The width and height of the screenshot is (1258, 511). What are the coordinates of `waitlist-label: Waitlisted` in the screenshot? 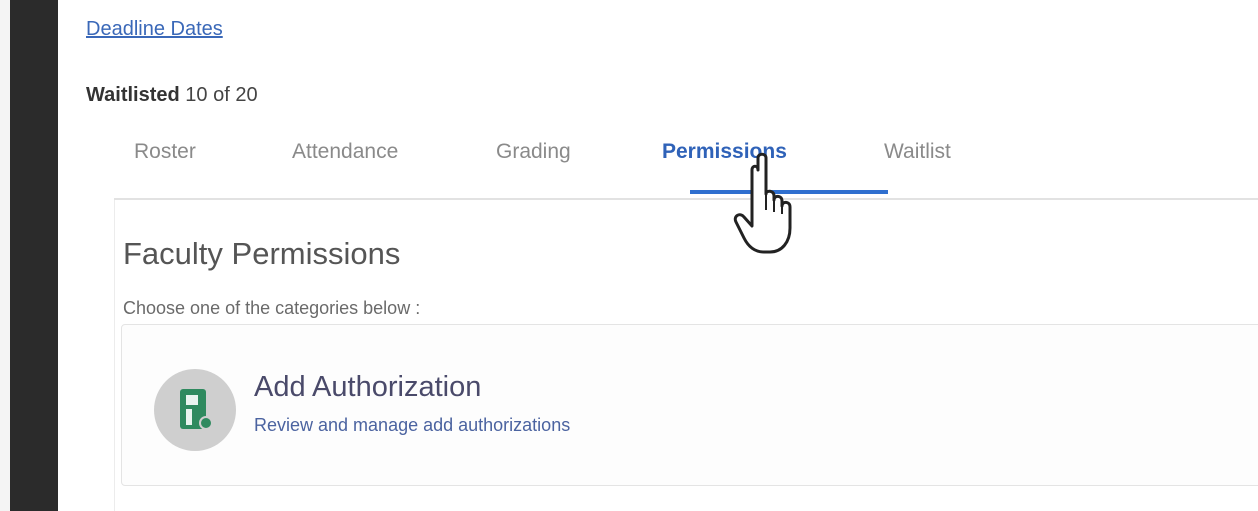 It's located at (133, 95).